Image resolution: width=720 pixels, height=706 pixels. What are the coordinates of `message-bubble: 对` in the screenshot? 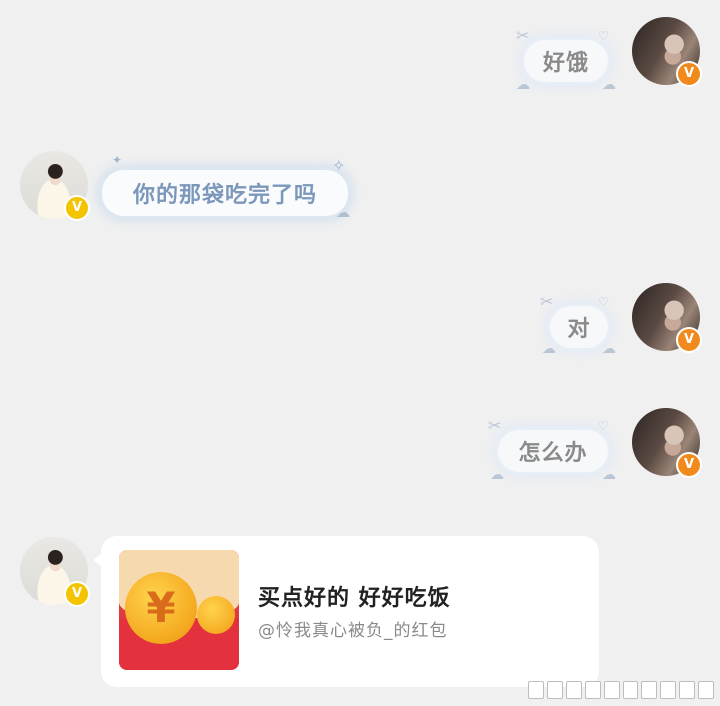 It's located at (579, 327).